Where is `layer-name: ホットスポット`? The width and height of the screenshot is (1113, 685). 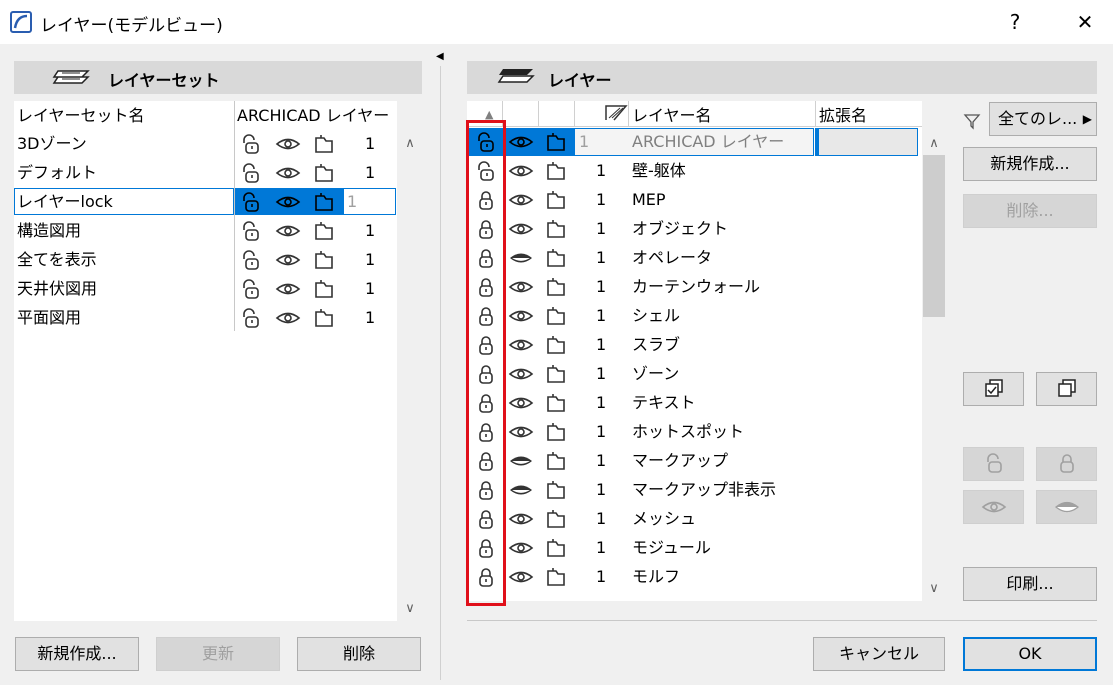 layer-name: ホットスポット is located at coordinates (688, 432).